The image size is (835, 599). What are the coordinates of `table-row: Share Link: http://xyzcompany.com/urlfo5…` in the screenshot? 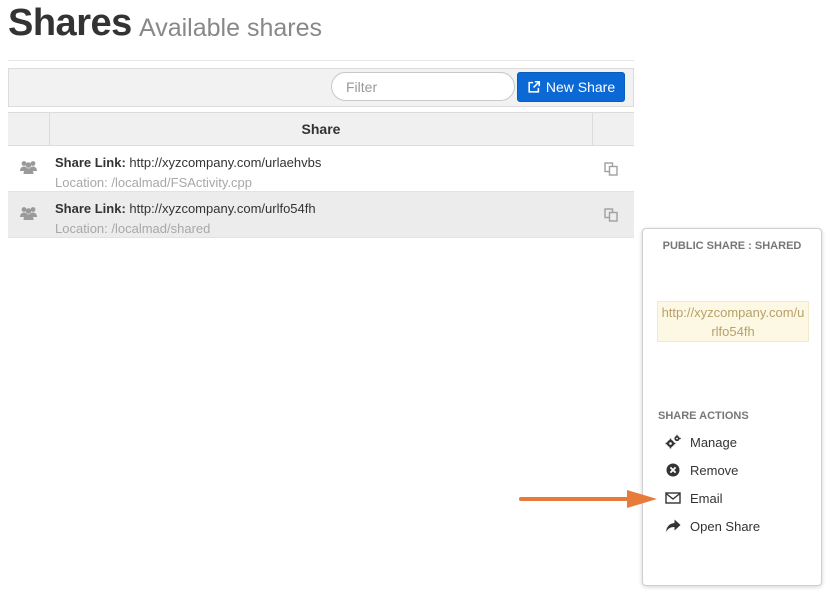 It's located at (321, 215).